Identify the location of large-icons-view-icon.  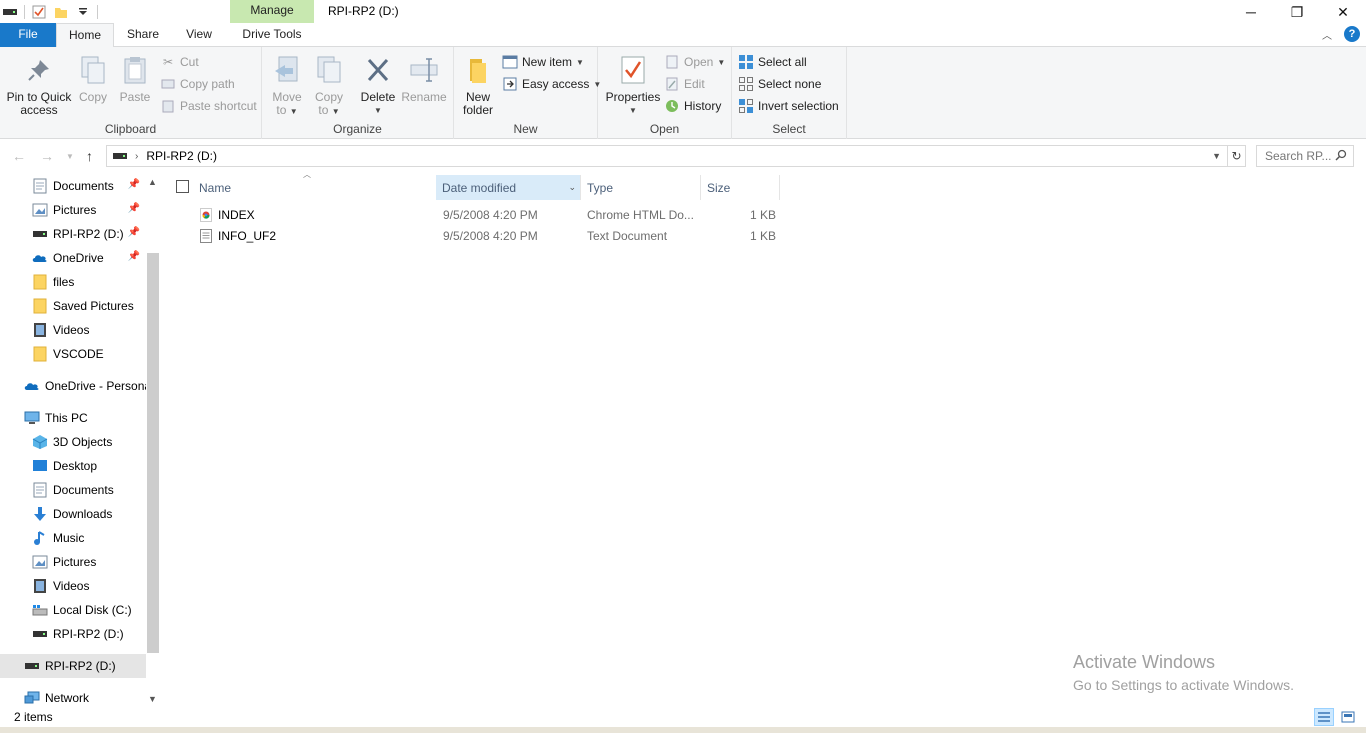
(1348, 717).